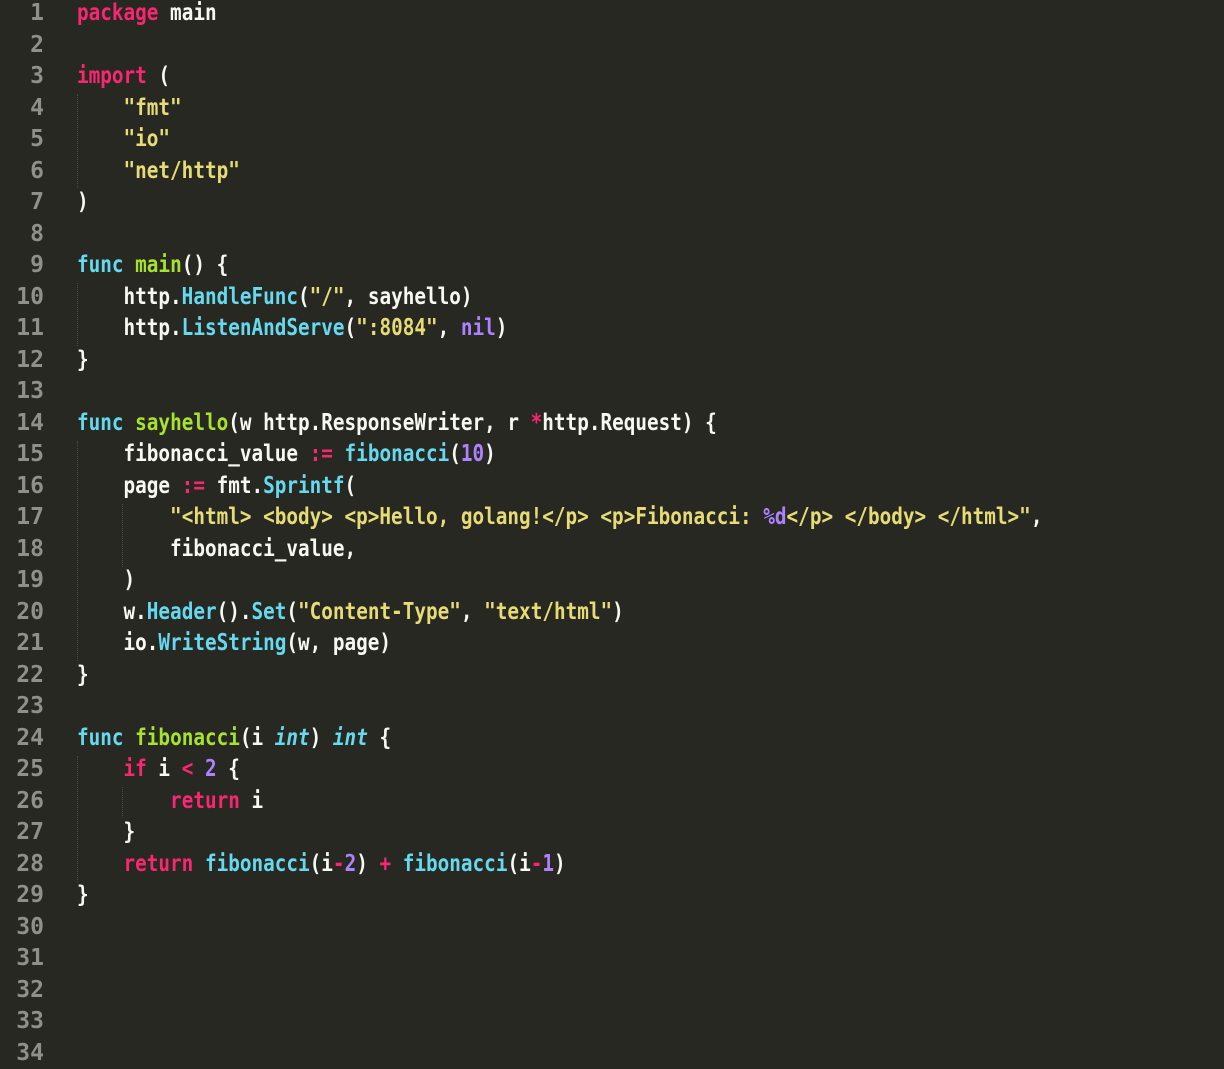 Image resolution: width=1224 pixels, height=1069 pixels. What do you see at coordinates (612, 172) in the screenshot?
I see `code-line: 6 "net/http"` at bounding box center [612, 172].